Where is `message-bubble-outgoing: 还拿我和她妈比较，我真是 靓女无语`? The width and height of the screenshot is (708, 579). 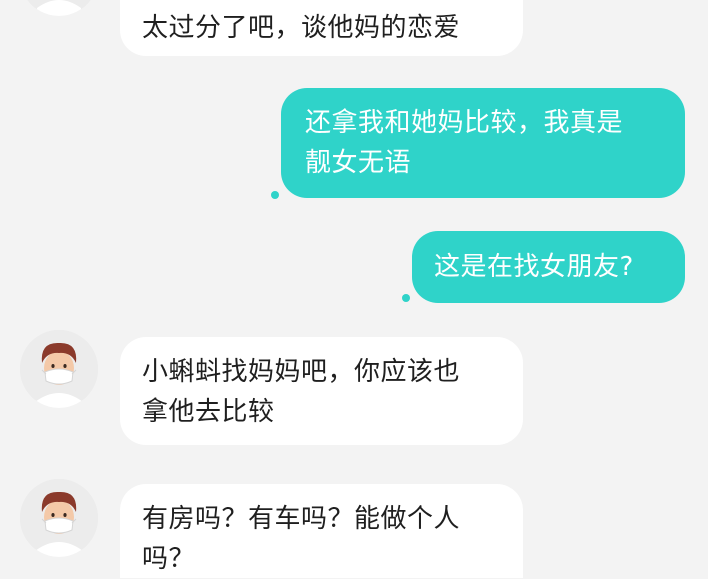 message-bubble-outgoing: 还拿我和她妈比较，我真是 靓女无语 is located at coordinates (483, 143).